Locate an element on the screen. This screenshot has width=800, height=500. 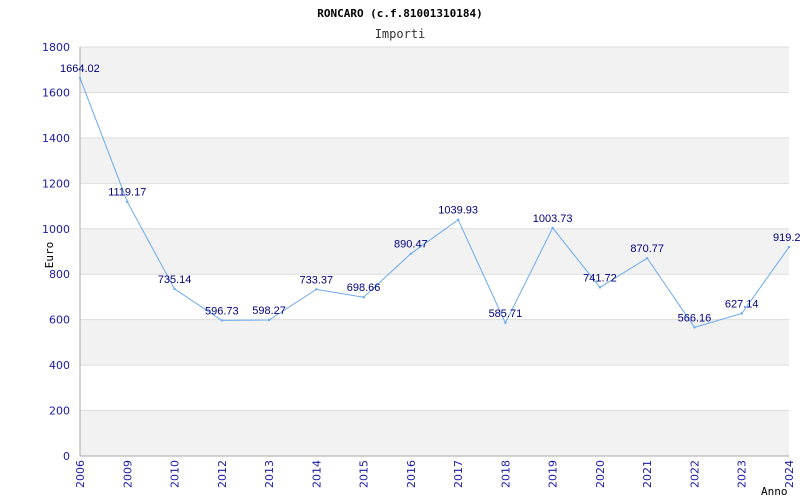
x-axis-label: Anno is located at coordinates (774, 491).